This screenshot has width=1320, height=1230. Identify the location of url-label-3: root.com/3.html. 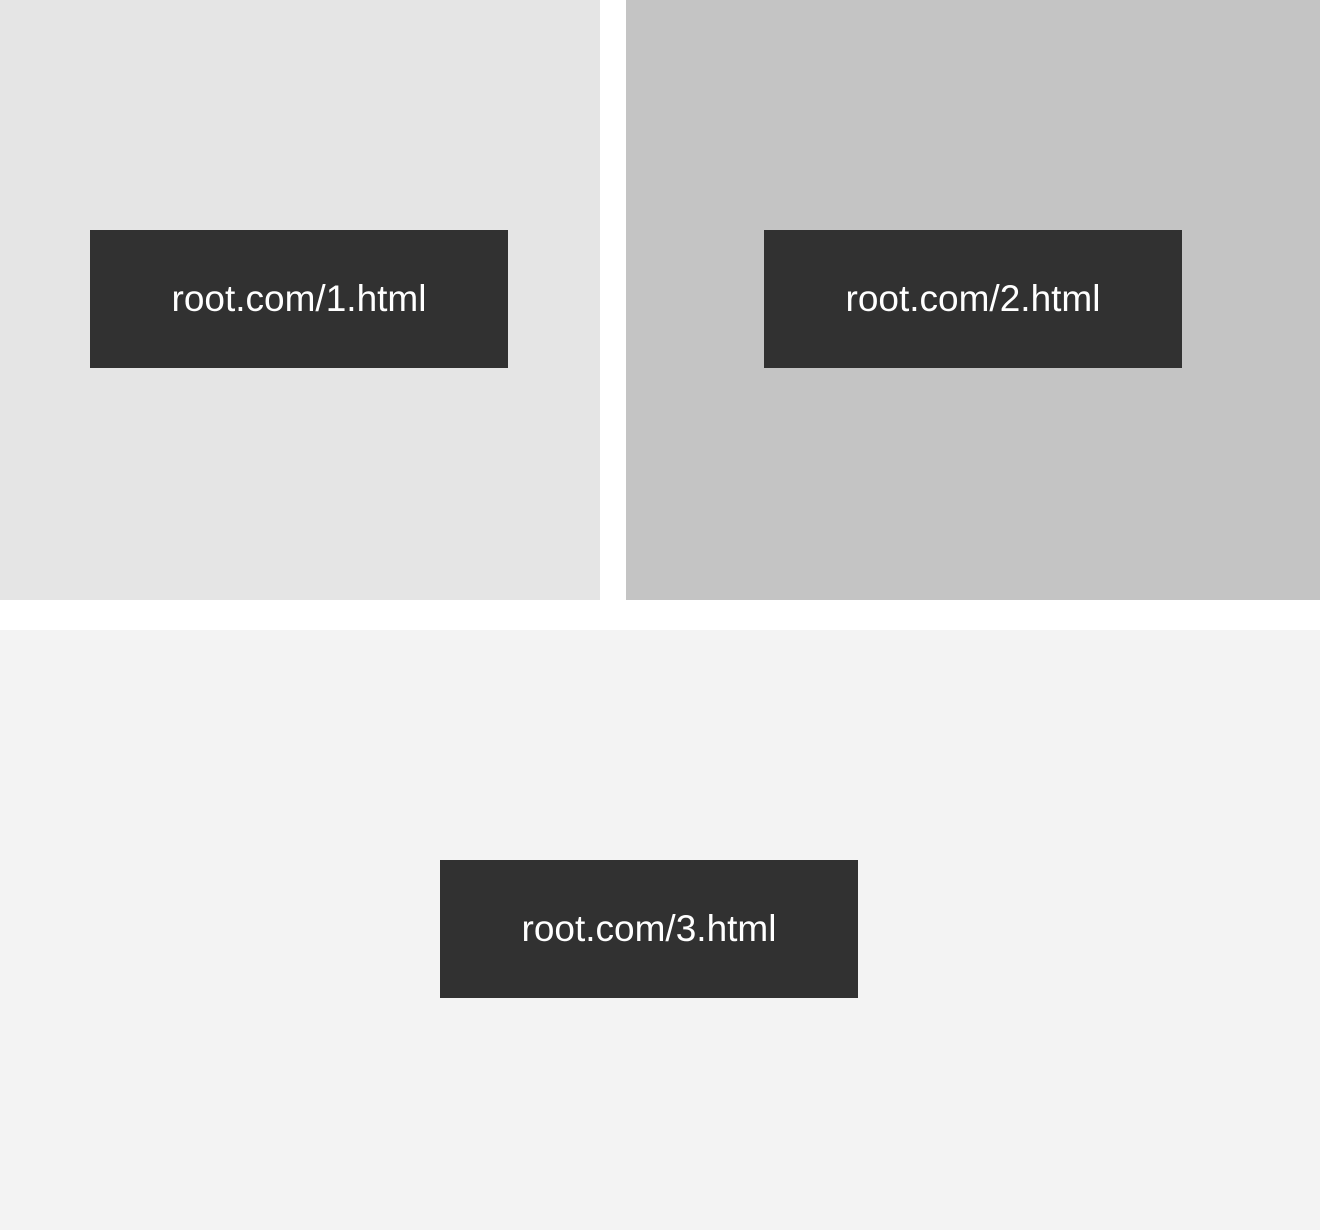
(649, 928).